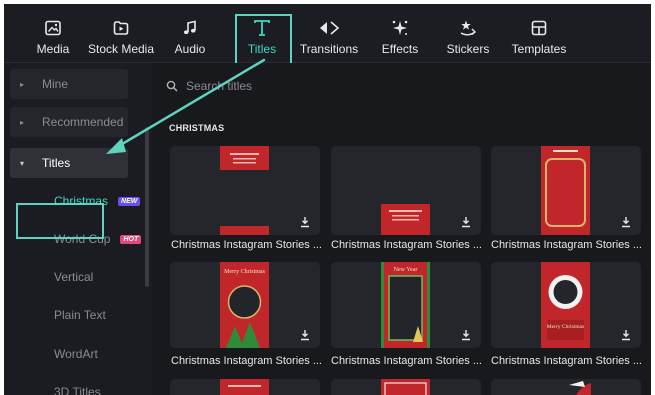 The width and height of the screenshot is (655, 395). What do you see at coordinates (55, 84) in the screenshot?
I see `sidebar-section-label: Mine` at bounding box center [55, 84].